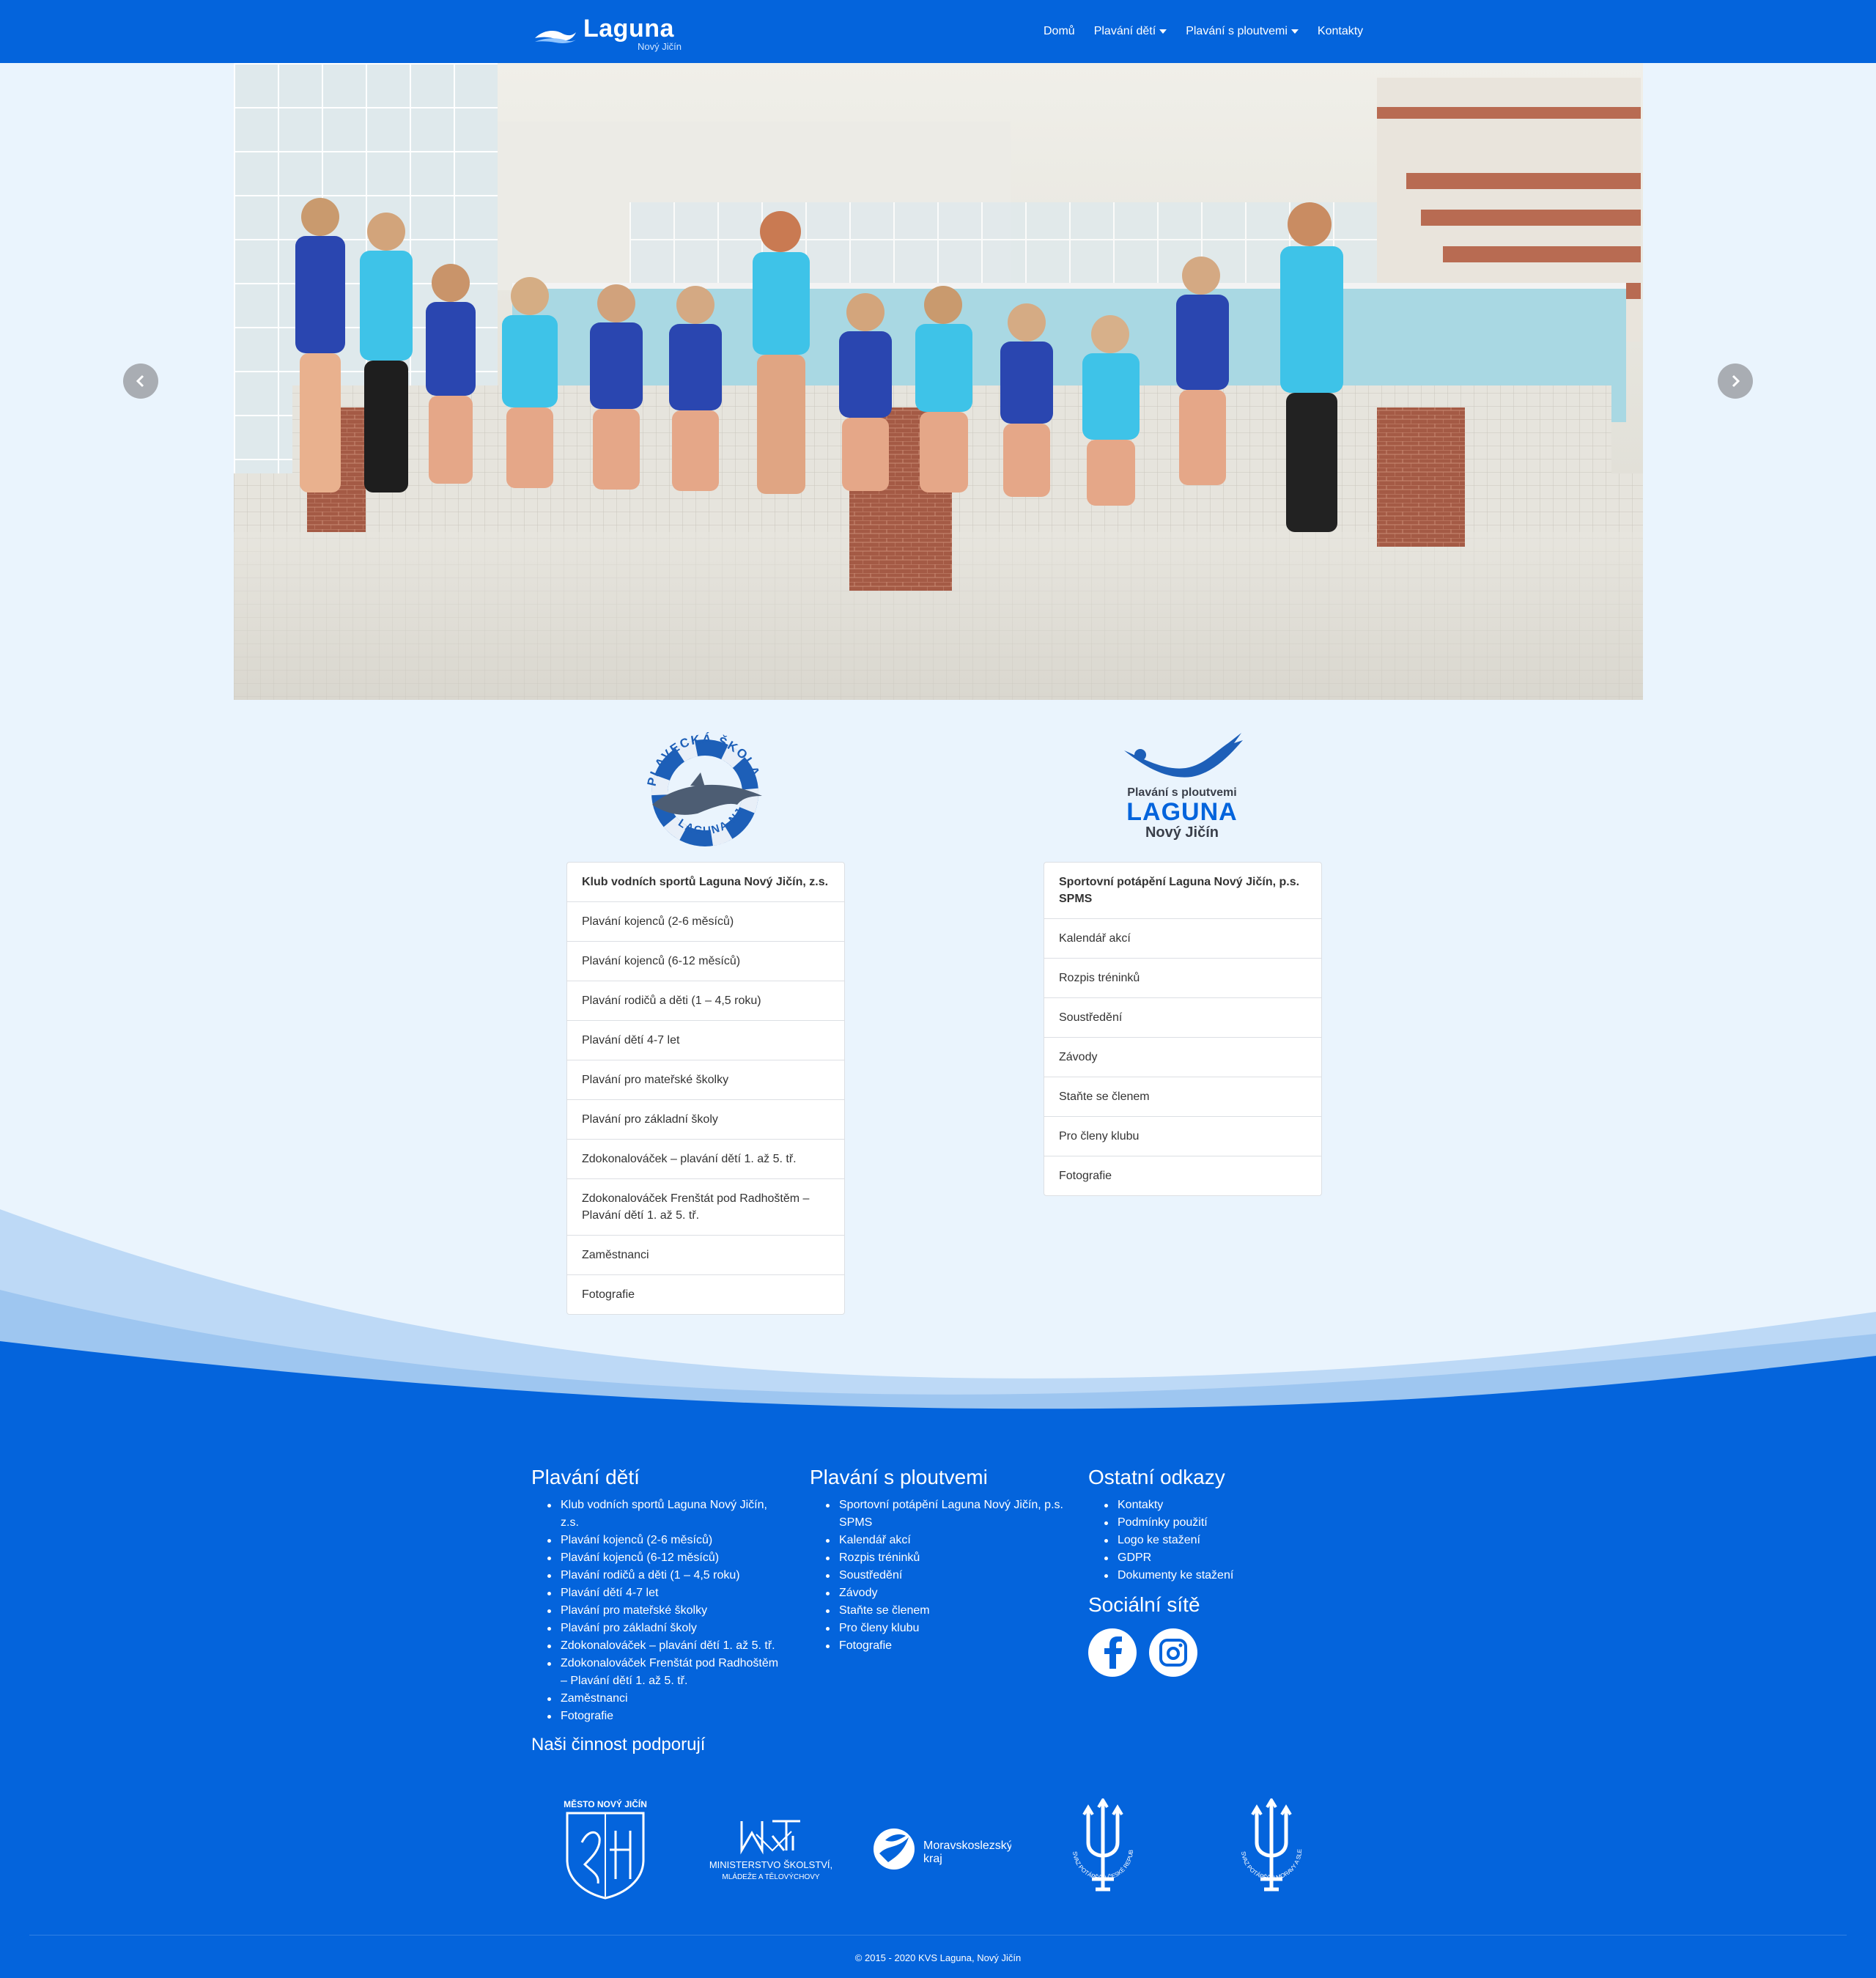 This screenshot has height=1978, width=1876. Describe the element at coordinates (938, 1957) in the screenshot. I see `copyright: © 2015 - 2020 KVS Laguna, Nový Jičín` at that location.